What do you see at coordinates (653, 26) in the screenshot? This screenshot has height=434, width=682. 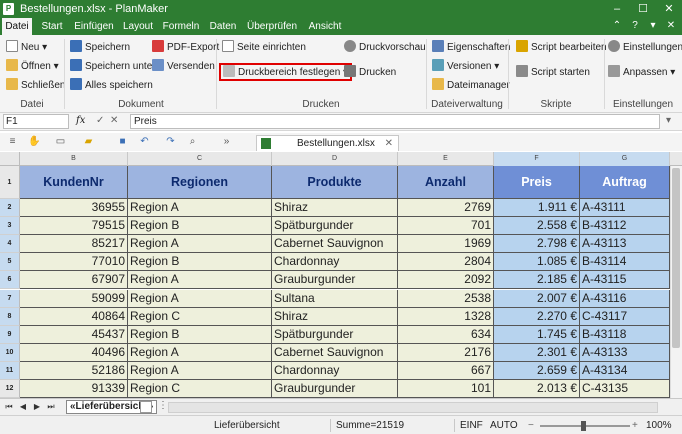 I see `dropdown-icon: ▾` at bounding box center [653, 26].